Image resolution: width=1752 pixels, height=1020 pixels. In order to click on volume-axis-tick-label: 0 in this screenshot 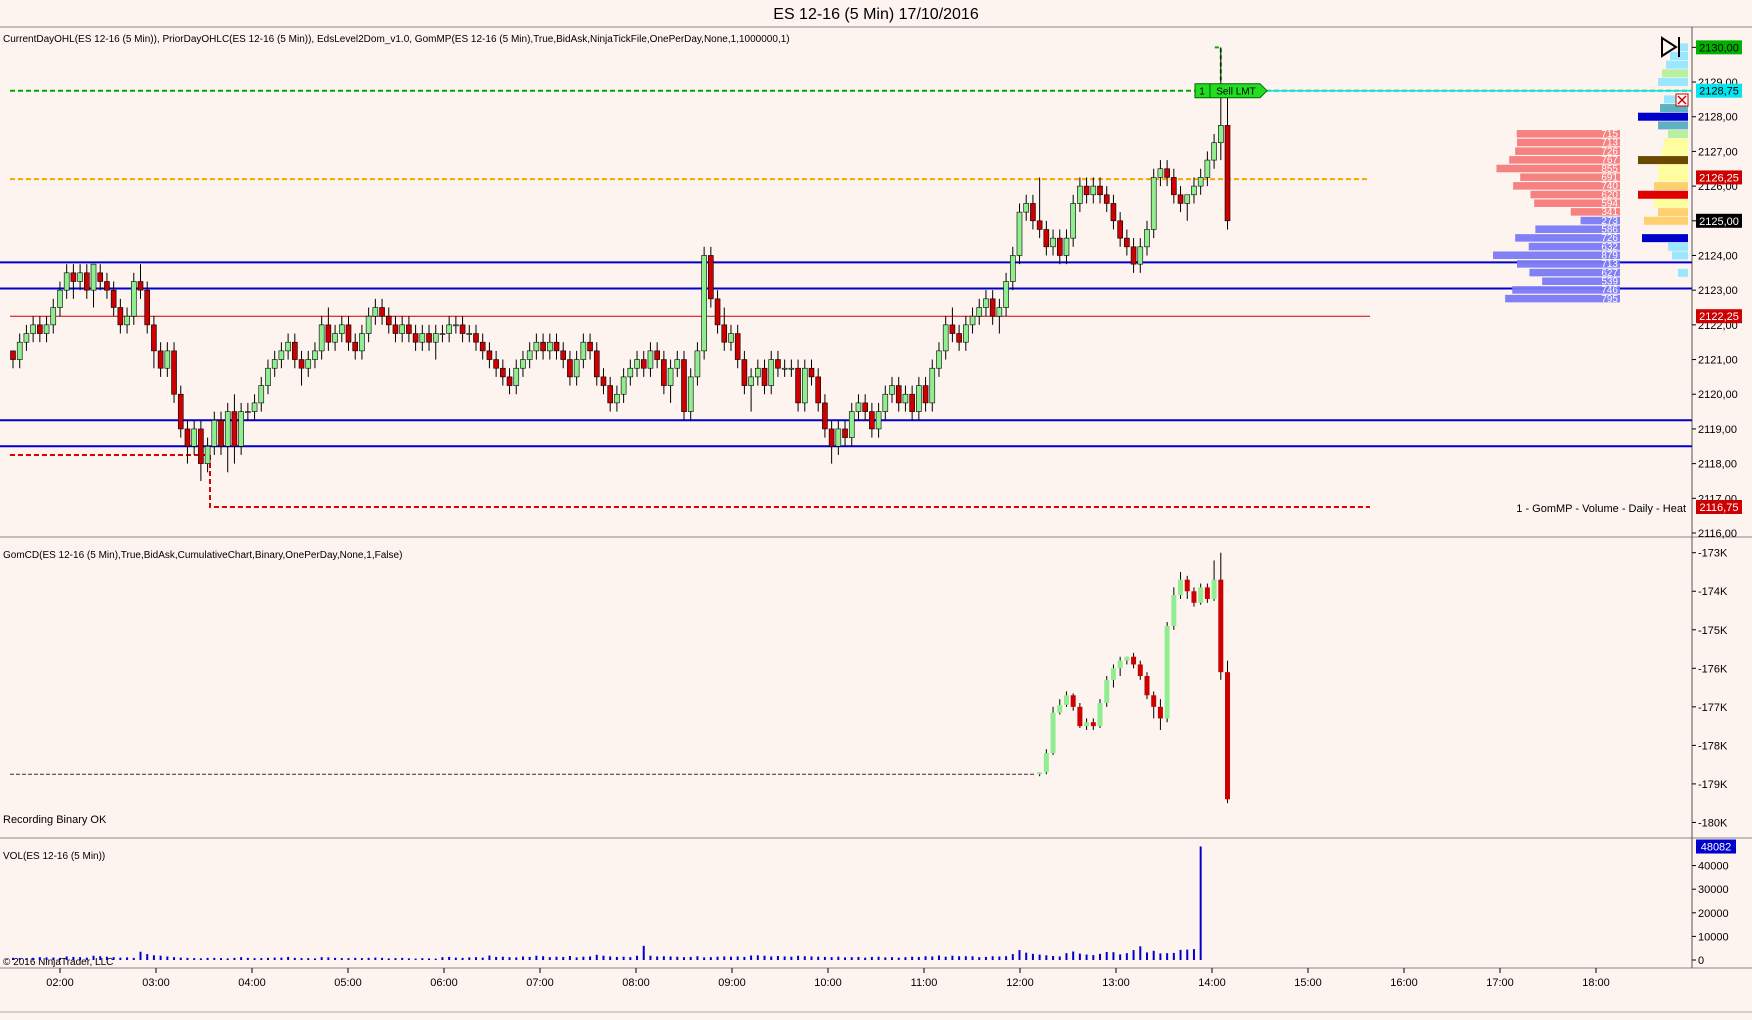, I will do `click(1701, 961)`.